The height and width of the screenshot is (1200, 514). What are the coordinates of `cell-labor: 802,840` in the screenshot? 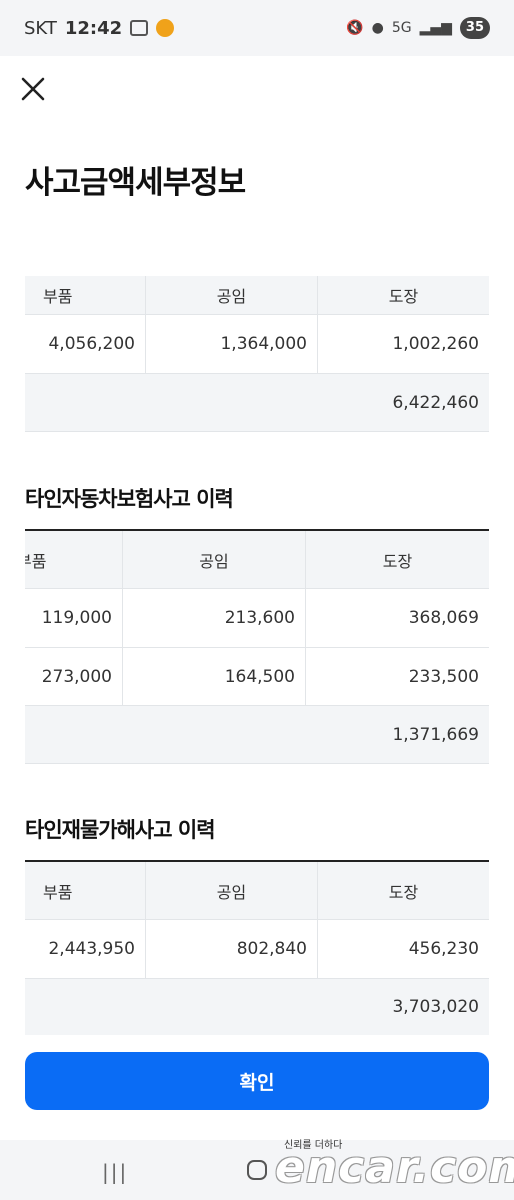 It's located at (232, 949).